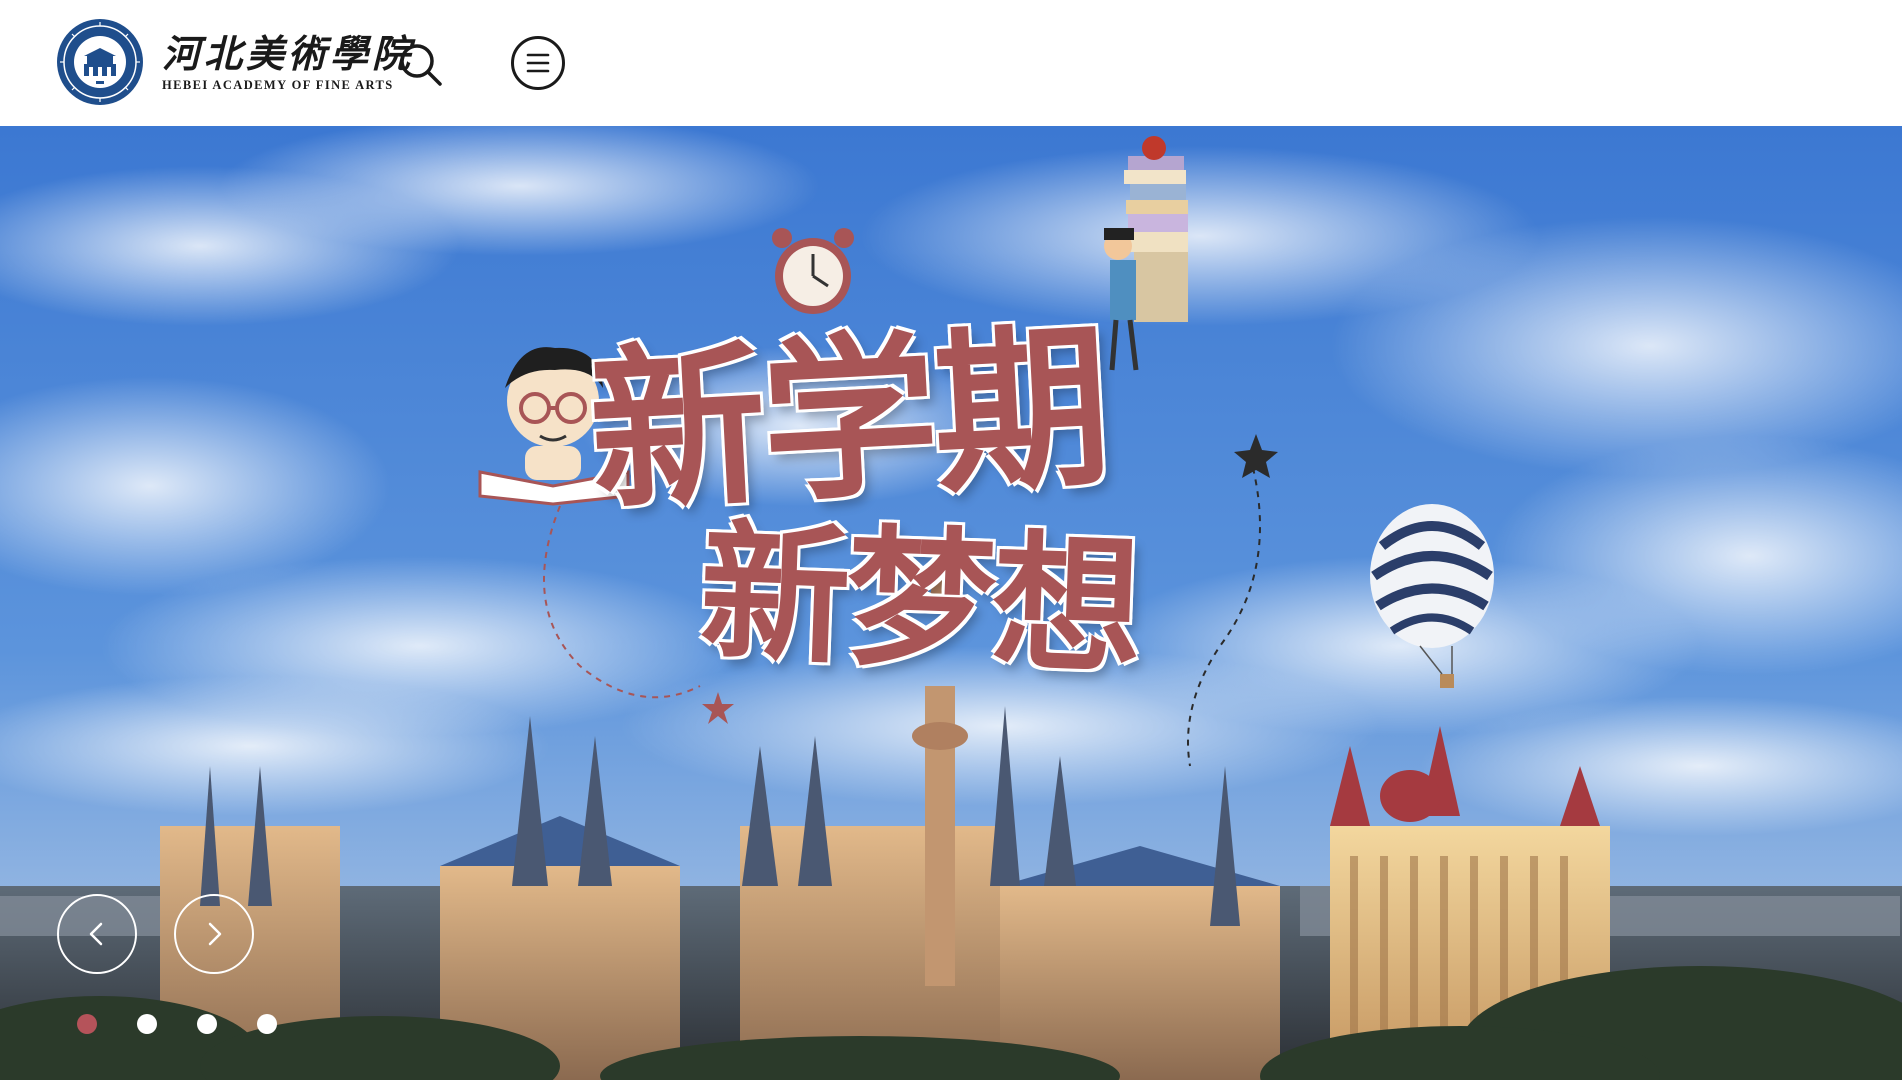 The height and width of the screenshot is (1080, 1902). I want to click on logo-name-cn: 河北美術學院, so click(288, 53).